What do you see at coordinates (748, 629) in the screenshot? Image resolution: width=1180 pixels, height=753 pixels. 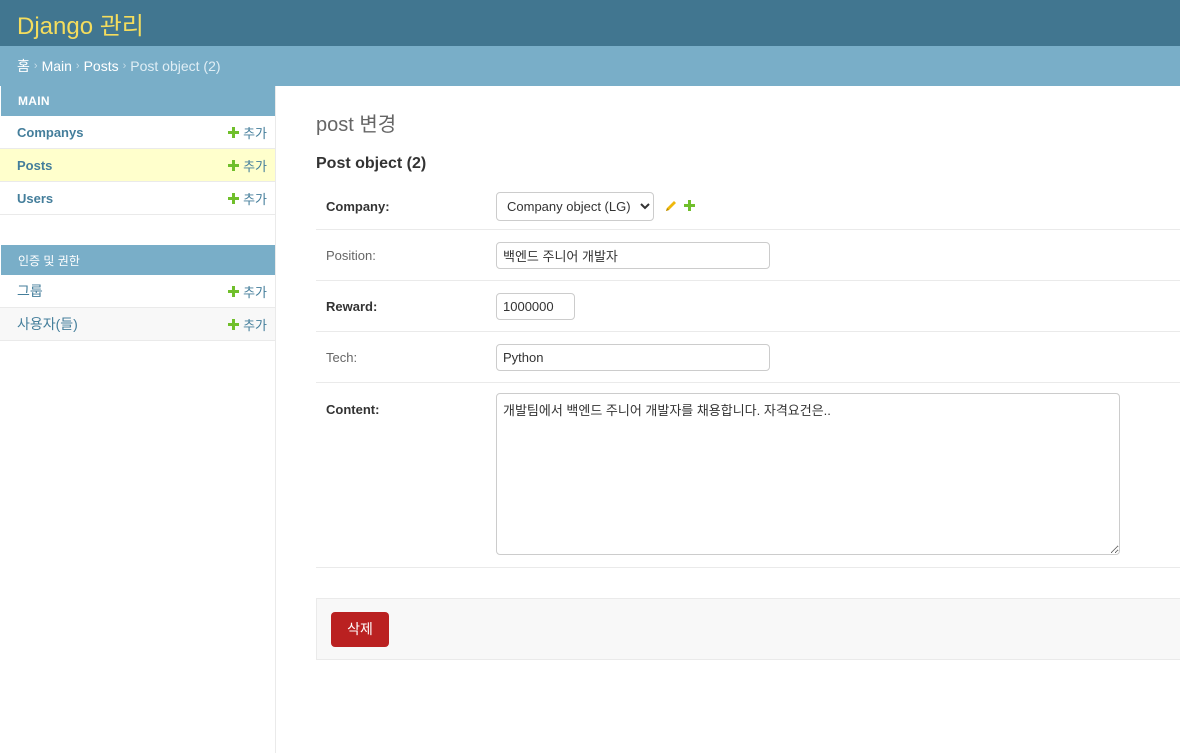 I see `submit-row: 삭제` at bounding box center [748, 629].